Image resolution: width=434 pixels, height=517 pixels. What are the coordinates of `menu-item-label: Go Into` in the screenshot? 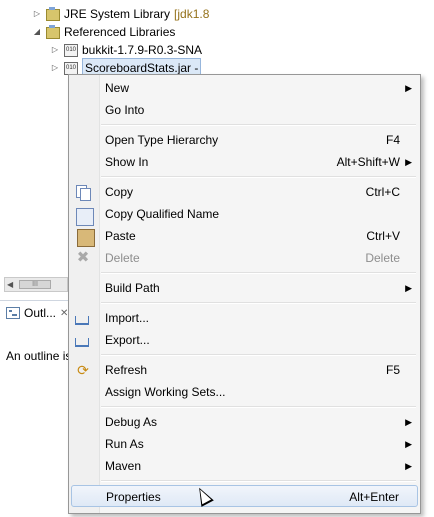 It's located at (125, 110).